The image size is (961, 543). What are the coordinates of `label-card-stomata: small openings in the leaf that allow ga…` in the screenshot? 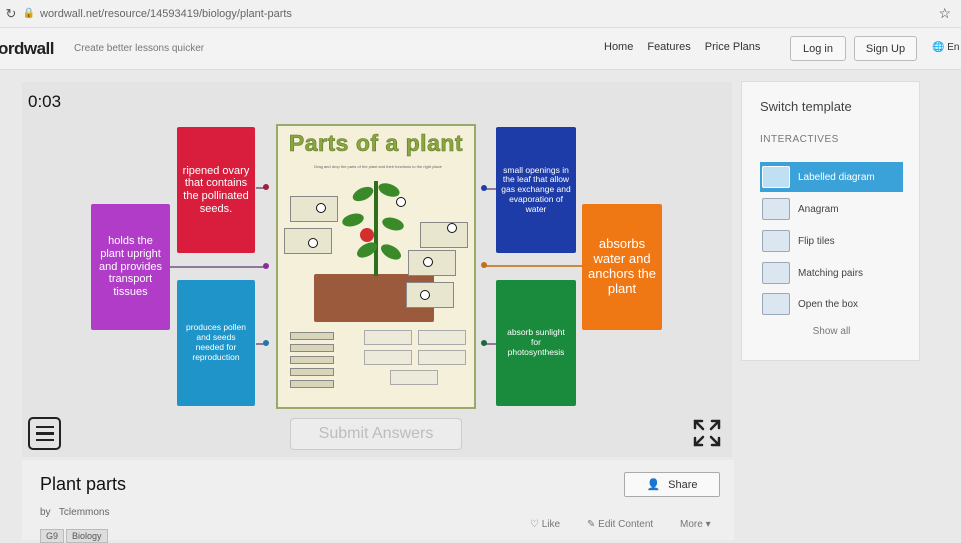 It's located at (536, 190).